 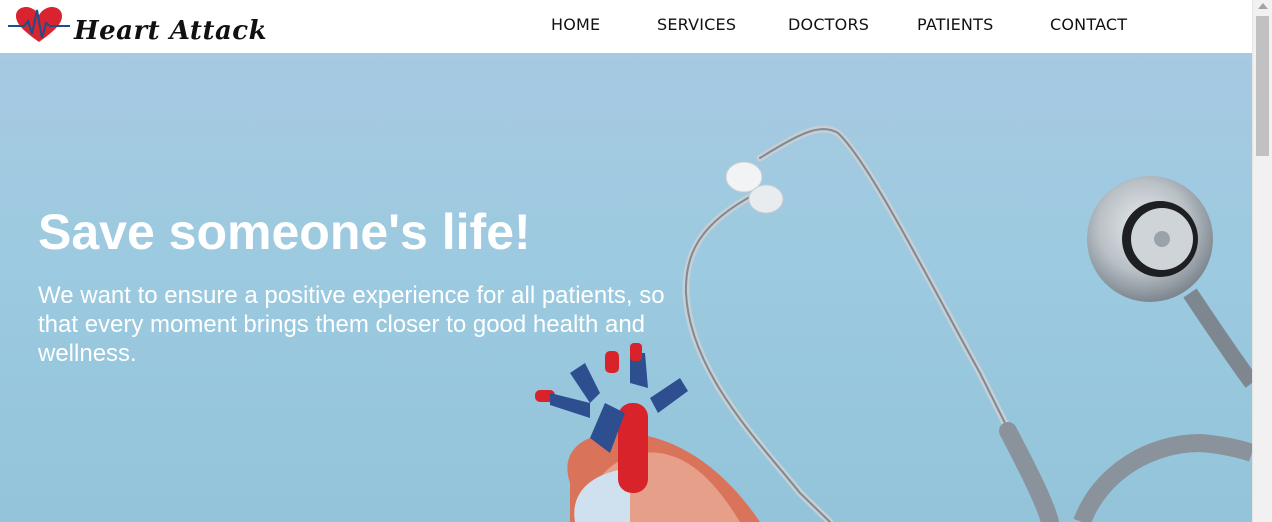 What do you see at coordinates (1262, 261) in the screenshot?
I see `scrollbar` at bounding box center [1262, 261].